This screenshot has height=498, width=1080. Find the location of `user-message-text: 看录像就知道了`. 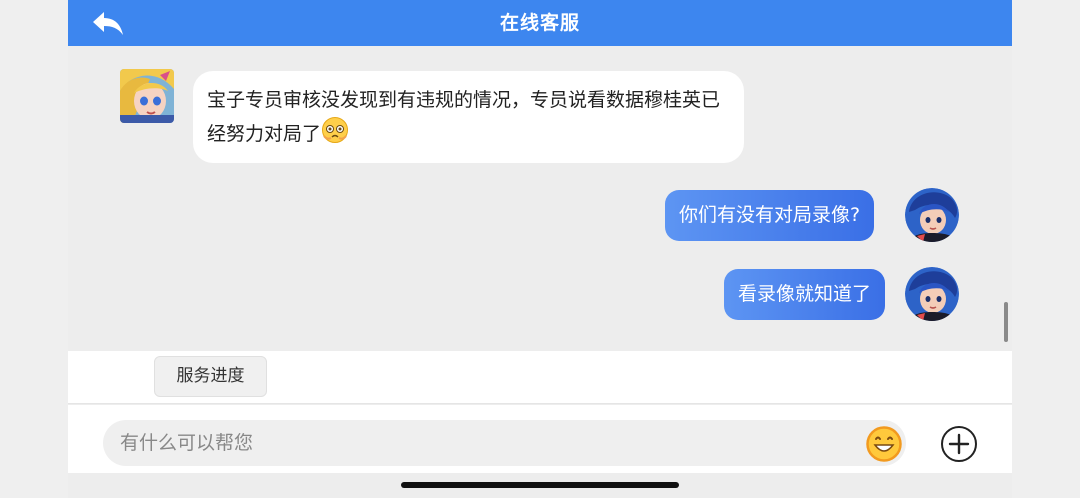

user-message-text: 看录像就知道了 is located at coordinates (805, 294).